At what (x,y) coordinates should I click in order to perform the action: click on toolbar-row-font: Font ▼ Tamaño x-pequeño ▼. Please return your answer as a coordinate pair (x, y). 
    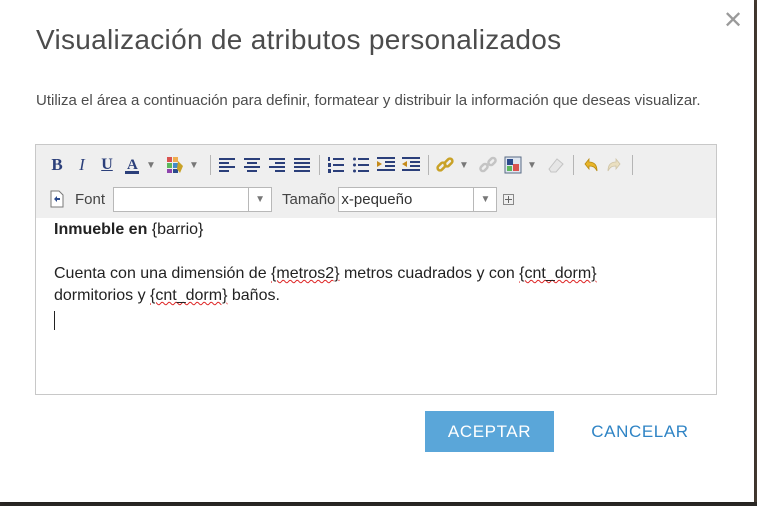
    Looking at the image, I should click on (280, 199).